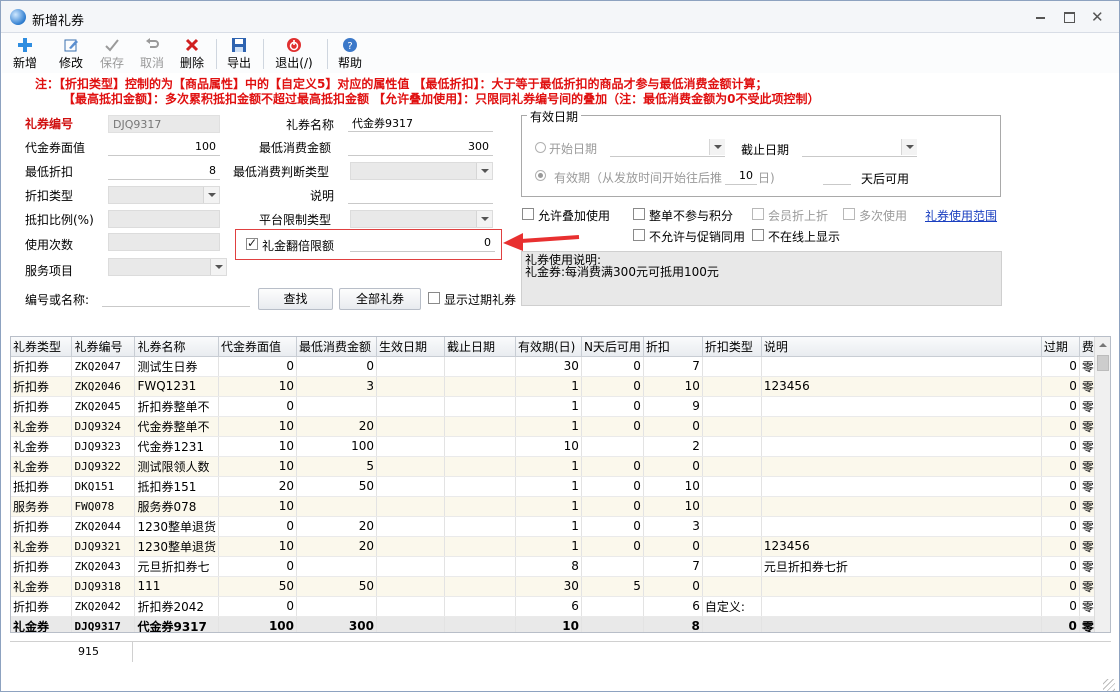 This screenshot has height=692, width=1120. I want to click on edit-button: 修改, so click(71, 53).